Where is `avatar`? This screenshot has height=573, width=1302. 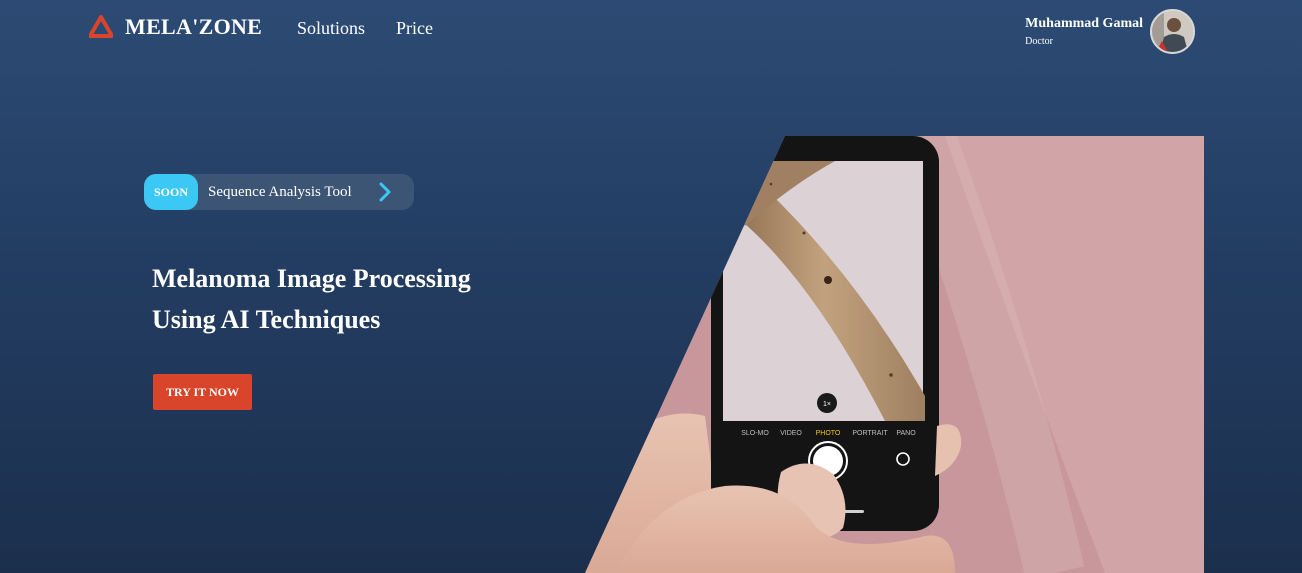
avatar is located at coordinates (1172, 31).